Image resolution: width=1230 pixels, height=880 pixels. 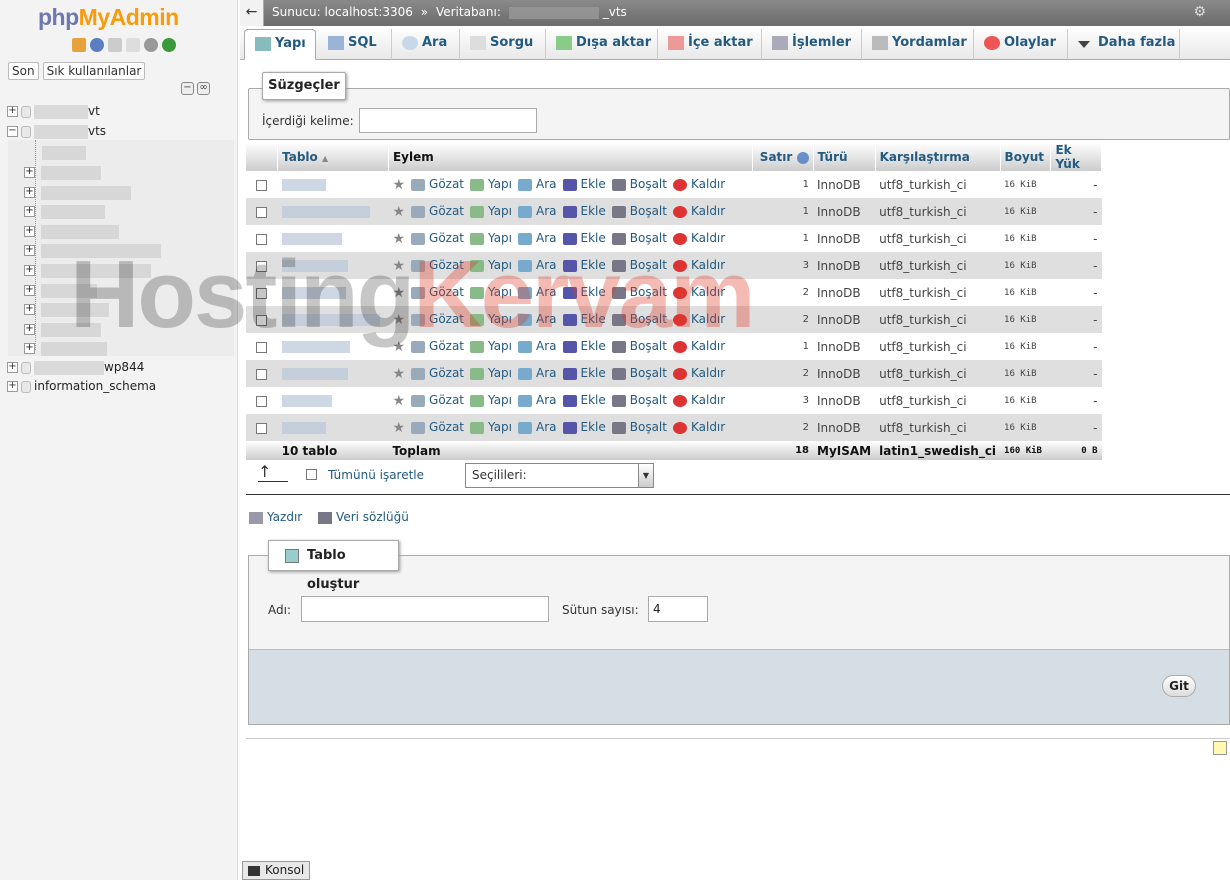 I want to click on print-link: Yazdır, so click(x=278, y=517).